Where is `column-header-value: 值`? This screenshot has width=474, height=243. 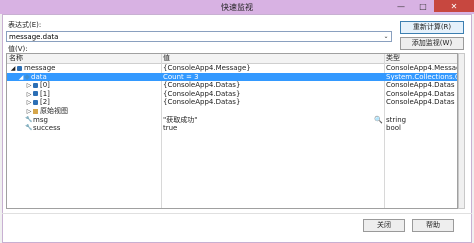 column-header-value: 值 is located at coordinates (273, 58).